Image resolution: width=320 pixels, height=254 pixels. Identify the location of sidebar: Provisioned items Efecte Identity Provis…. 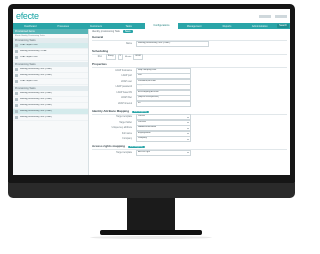
(51, 102).